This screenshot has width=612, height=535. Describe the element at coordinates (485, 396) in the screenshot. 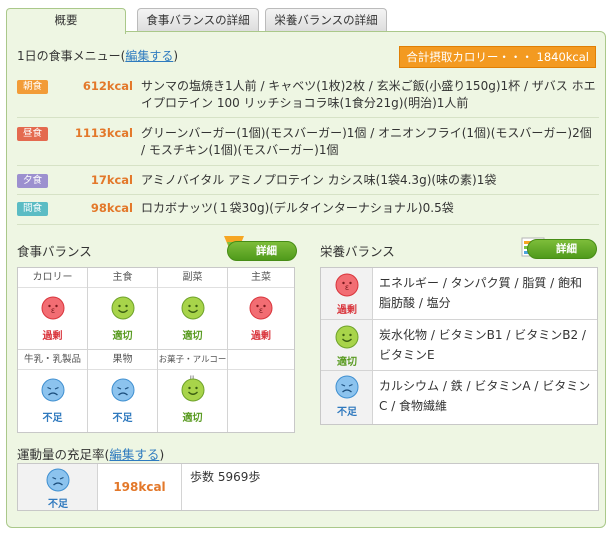

I see `nutrition-items: カルシウム / 鉄 / ビタミンA / ビタミンC / 食物繊維` at that location.